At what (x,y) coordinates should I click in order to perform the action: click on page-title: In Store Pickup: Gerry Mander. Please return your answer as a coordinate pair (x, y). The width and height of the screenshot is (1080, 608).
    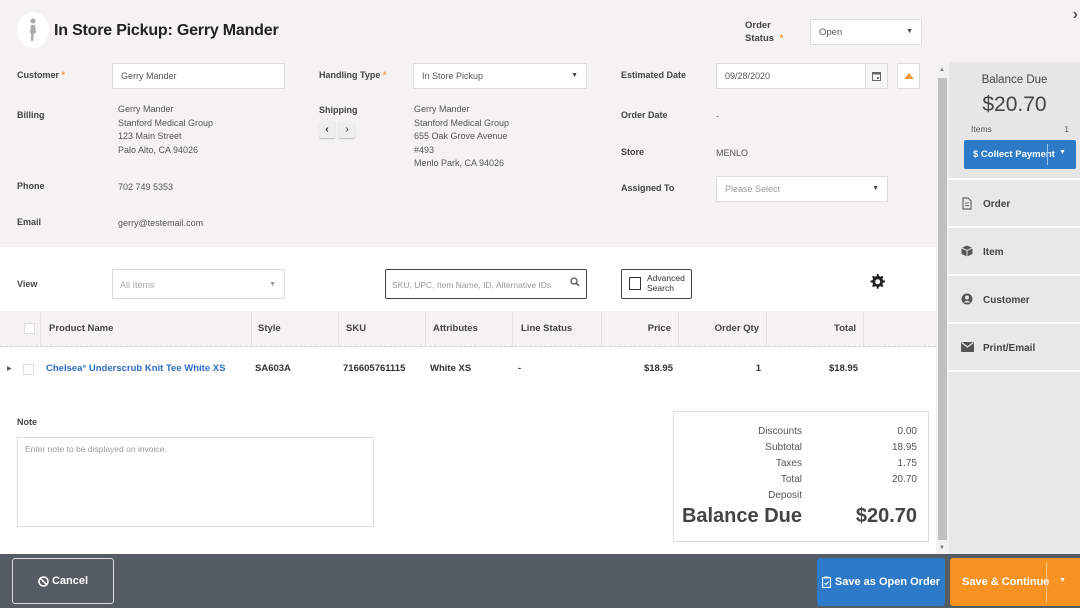
    Looking at the image, I should click on (166, 30).